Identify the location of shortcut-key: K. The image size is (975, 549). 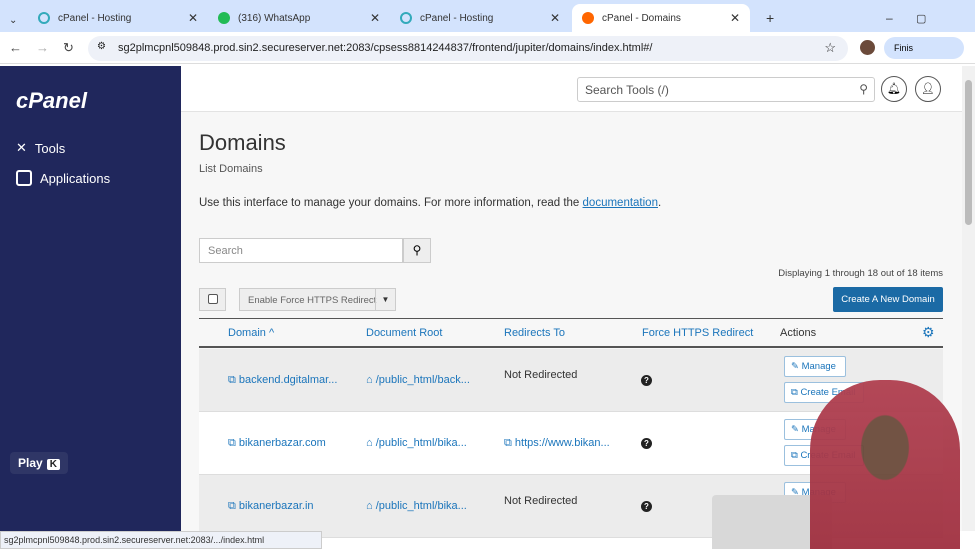
(53, 464).